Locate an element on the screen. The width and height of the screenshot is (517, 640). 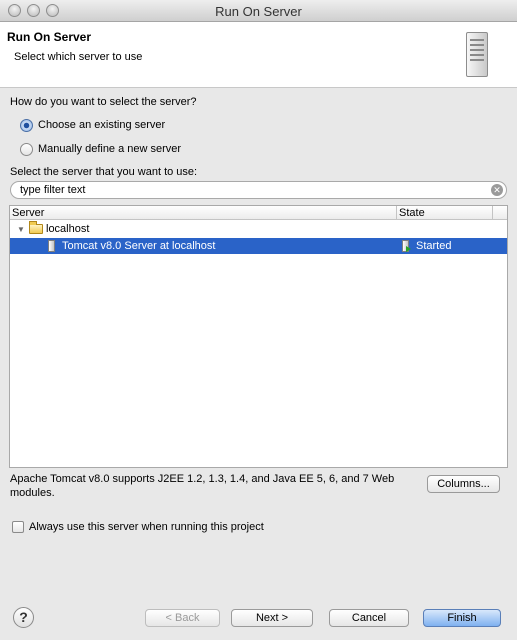
selection-question: How do you want to select the server? is located at coordinates (103, 102).